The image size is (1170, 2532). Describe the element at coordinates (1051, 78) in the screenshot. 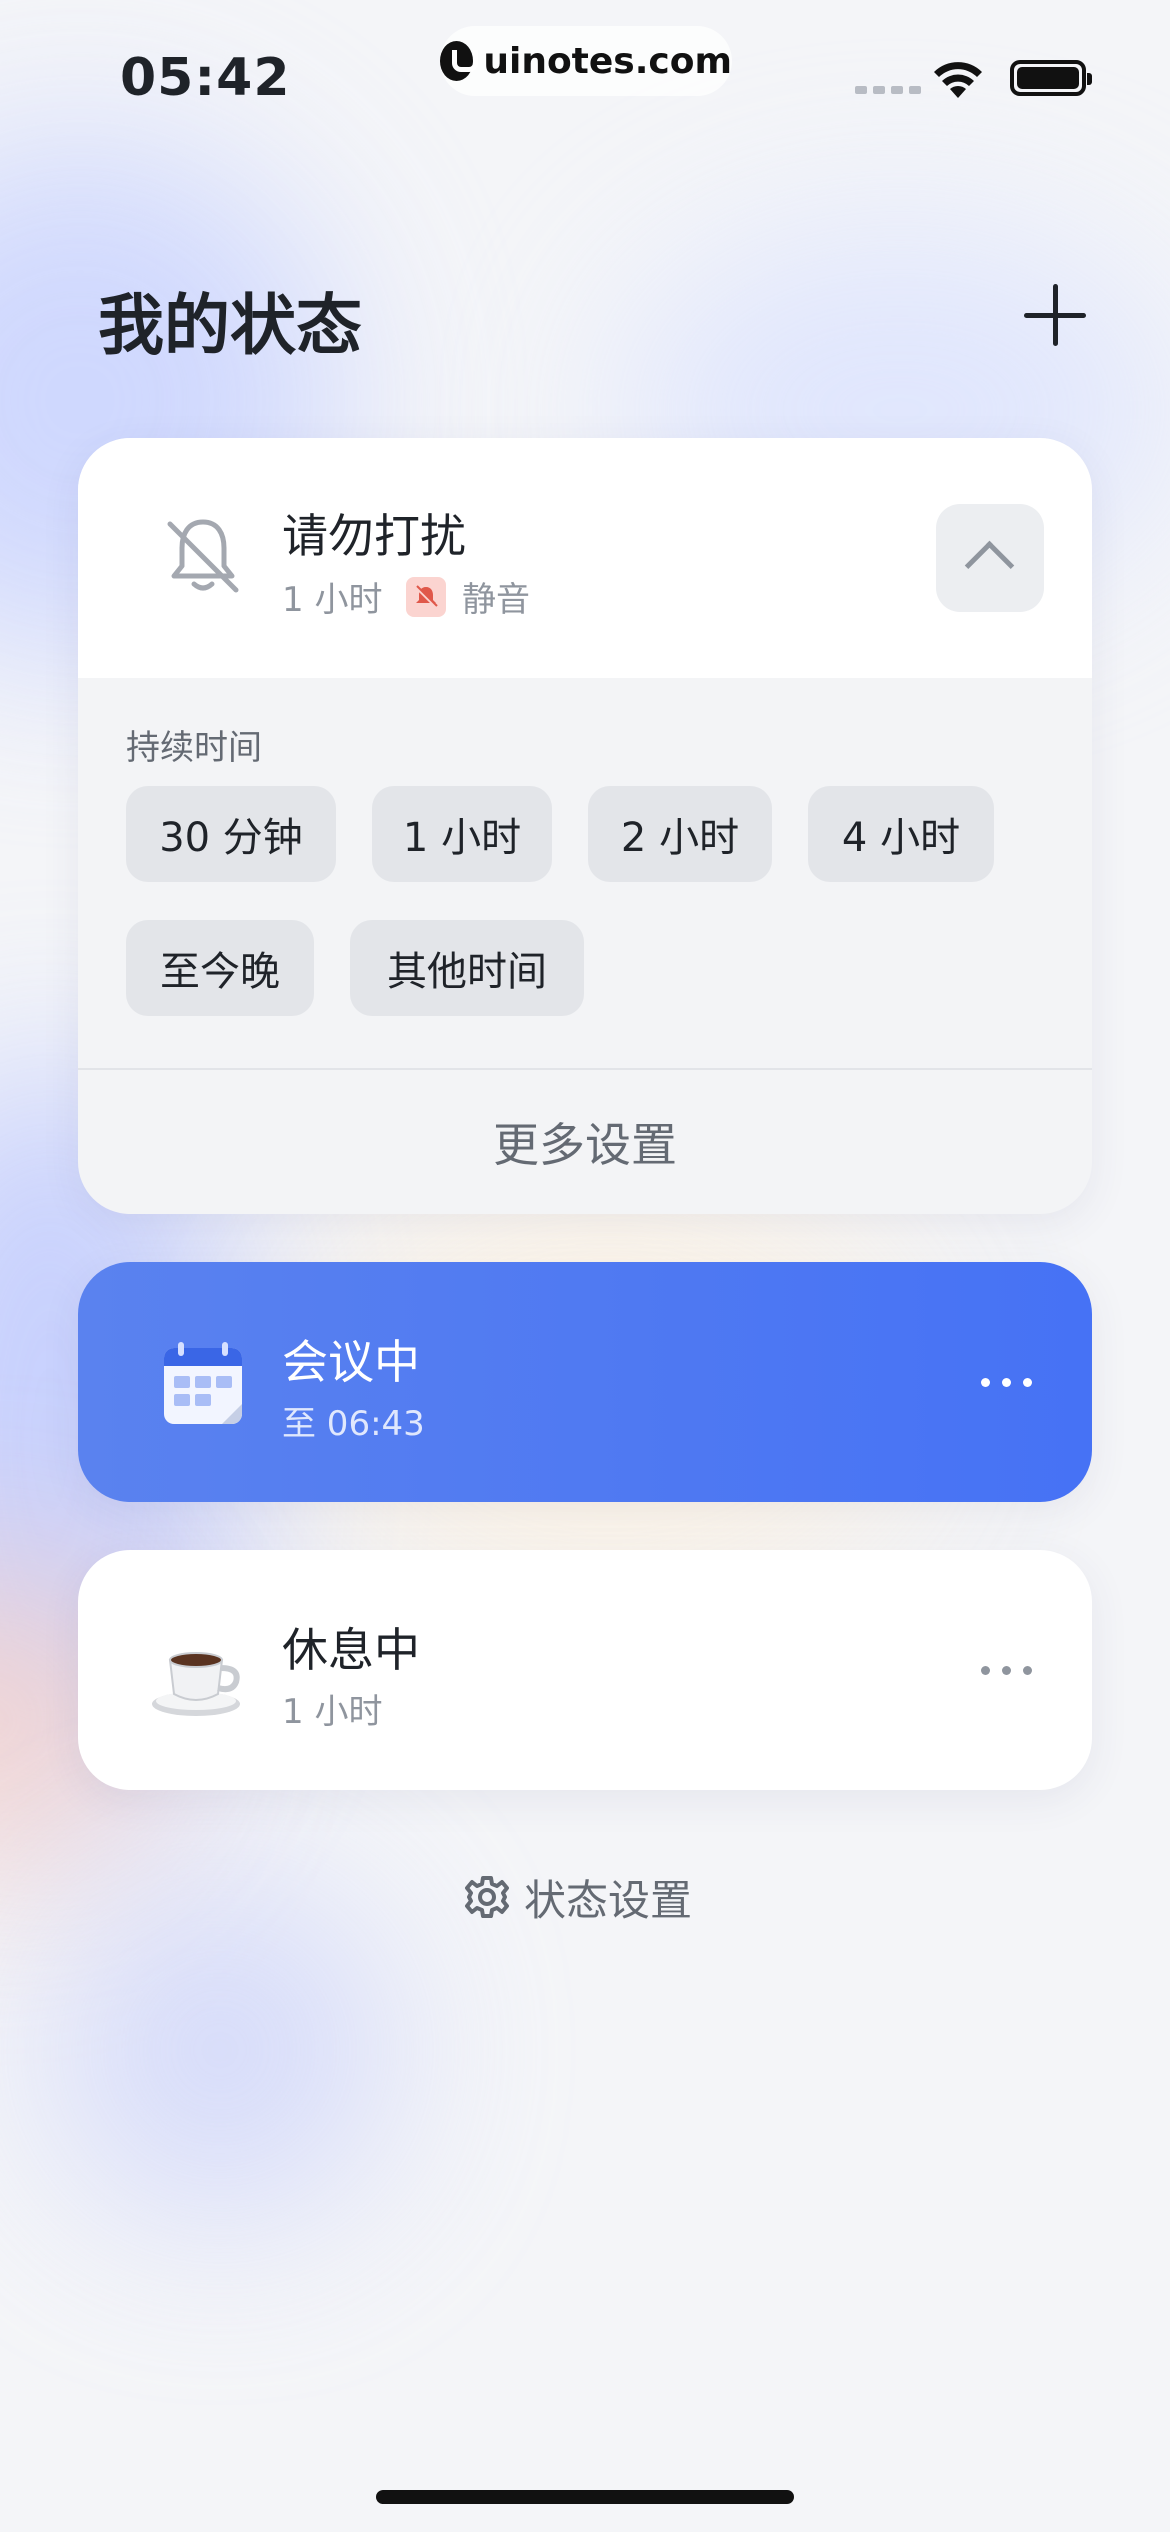

I see `battery-icon` at that location.